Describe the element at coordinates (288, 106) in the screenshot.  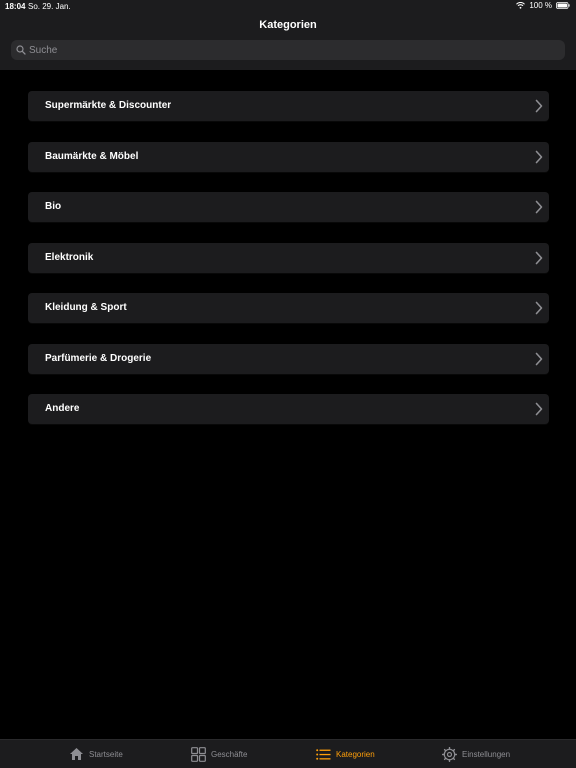
I see `category-item-supermaerkte: Supermärkte & Discounter` at that location.